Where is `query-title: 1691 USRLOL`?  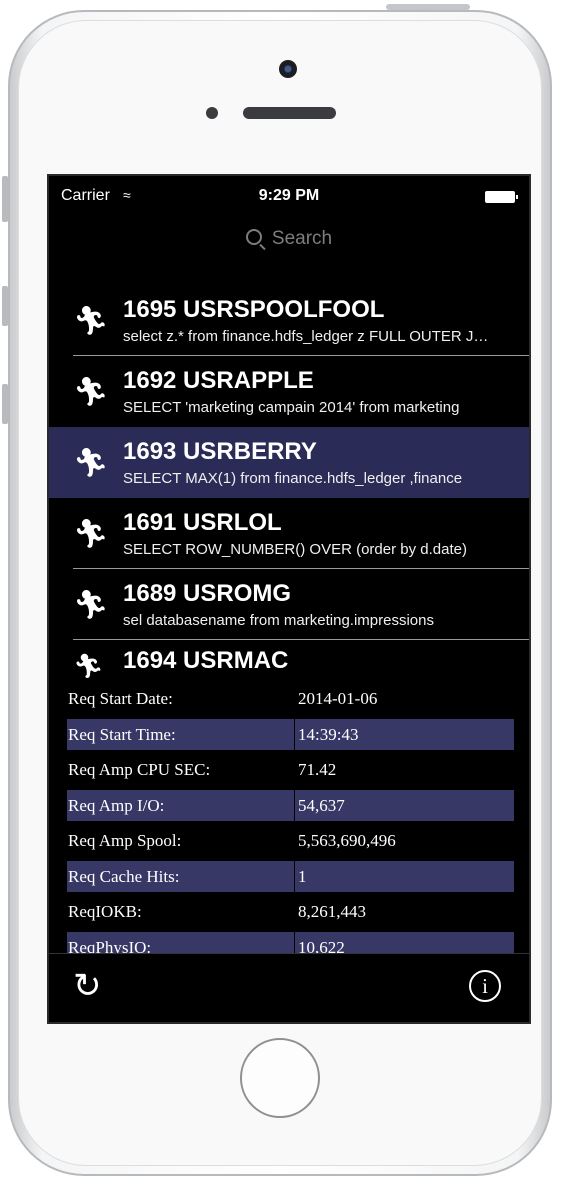 query-title: 1691 USRLOL is located at coordinates (202, 522).